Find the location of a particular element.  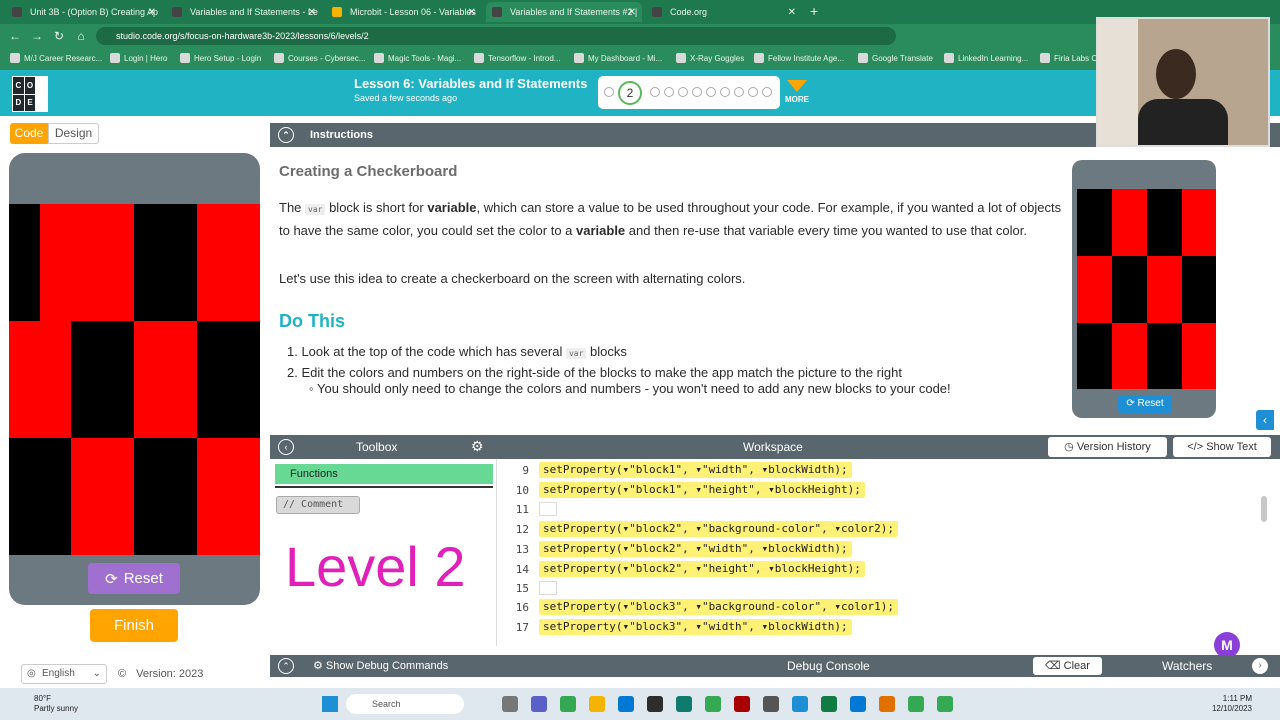

home-icon: ⌂ is located at coordinates (81, 36).